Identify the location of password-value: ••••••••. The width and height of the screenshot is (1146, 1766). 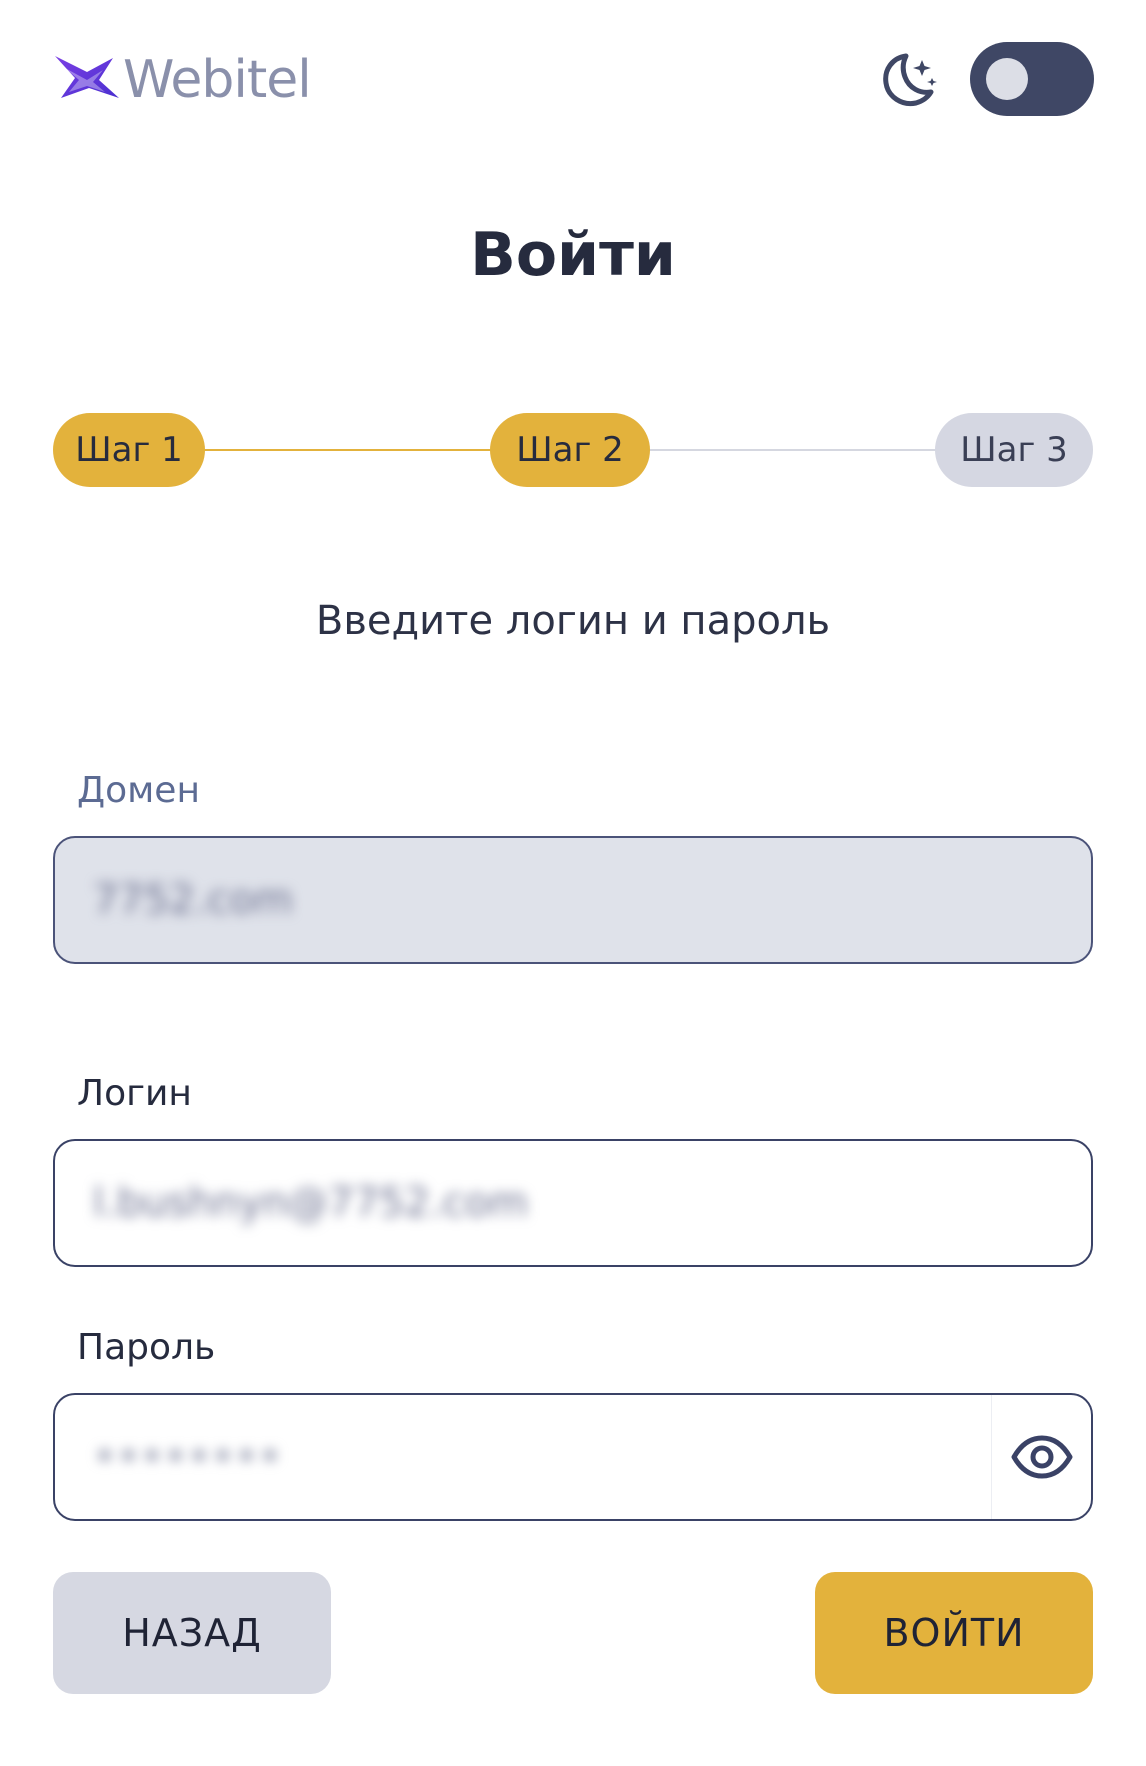
(187, 1457).